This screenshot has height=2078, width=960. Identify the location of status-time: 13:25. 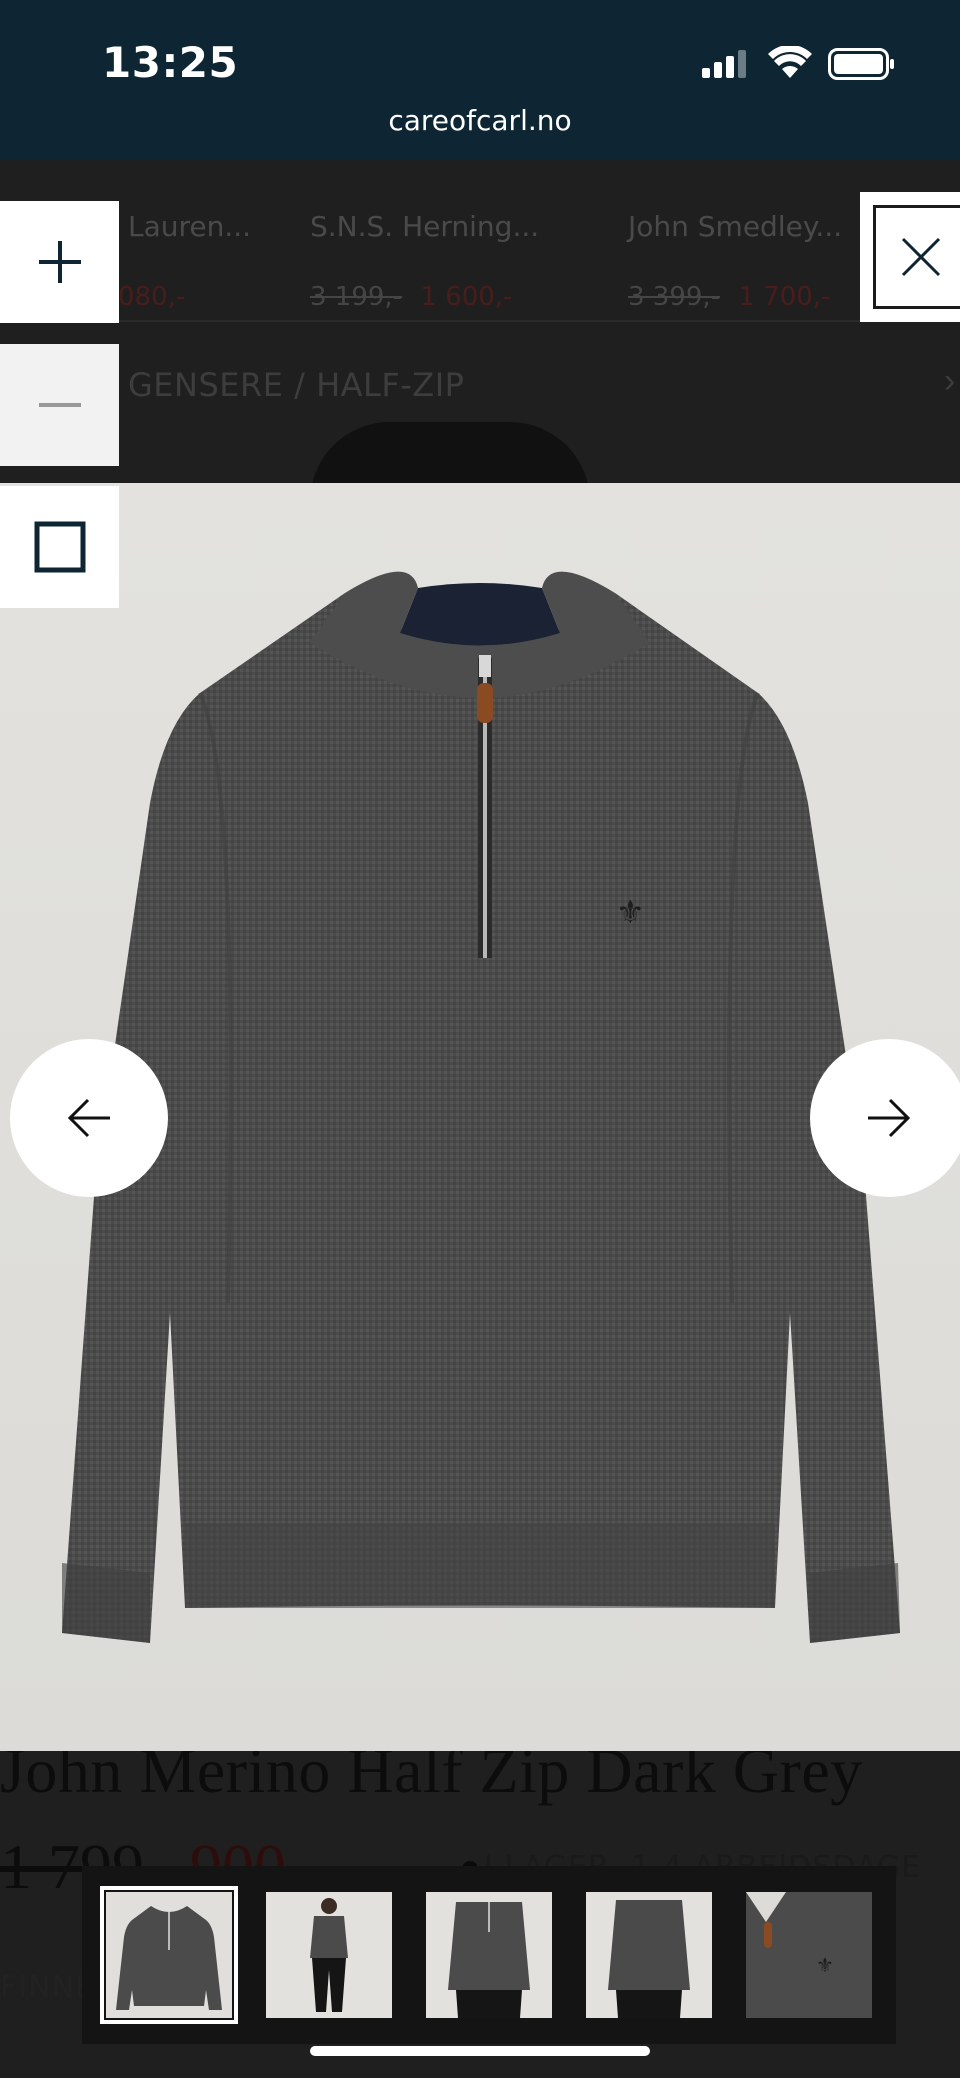
(170, 62).